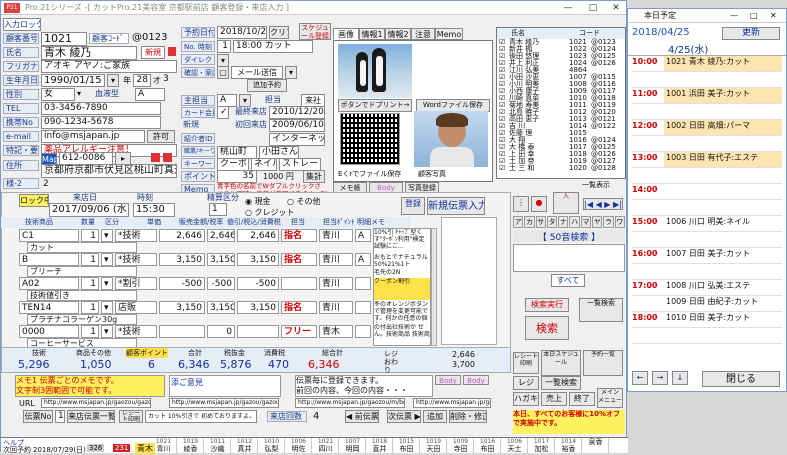  I want to click on item-pt, so click(363, 283).